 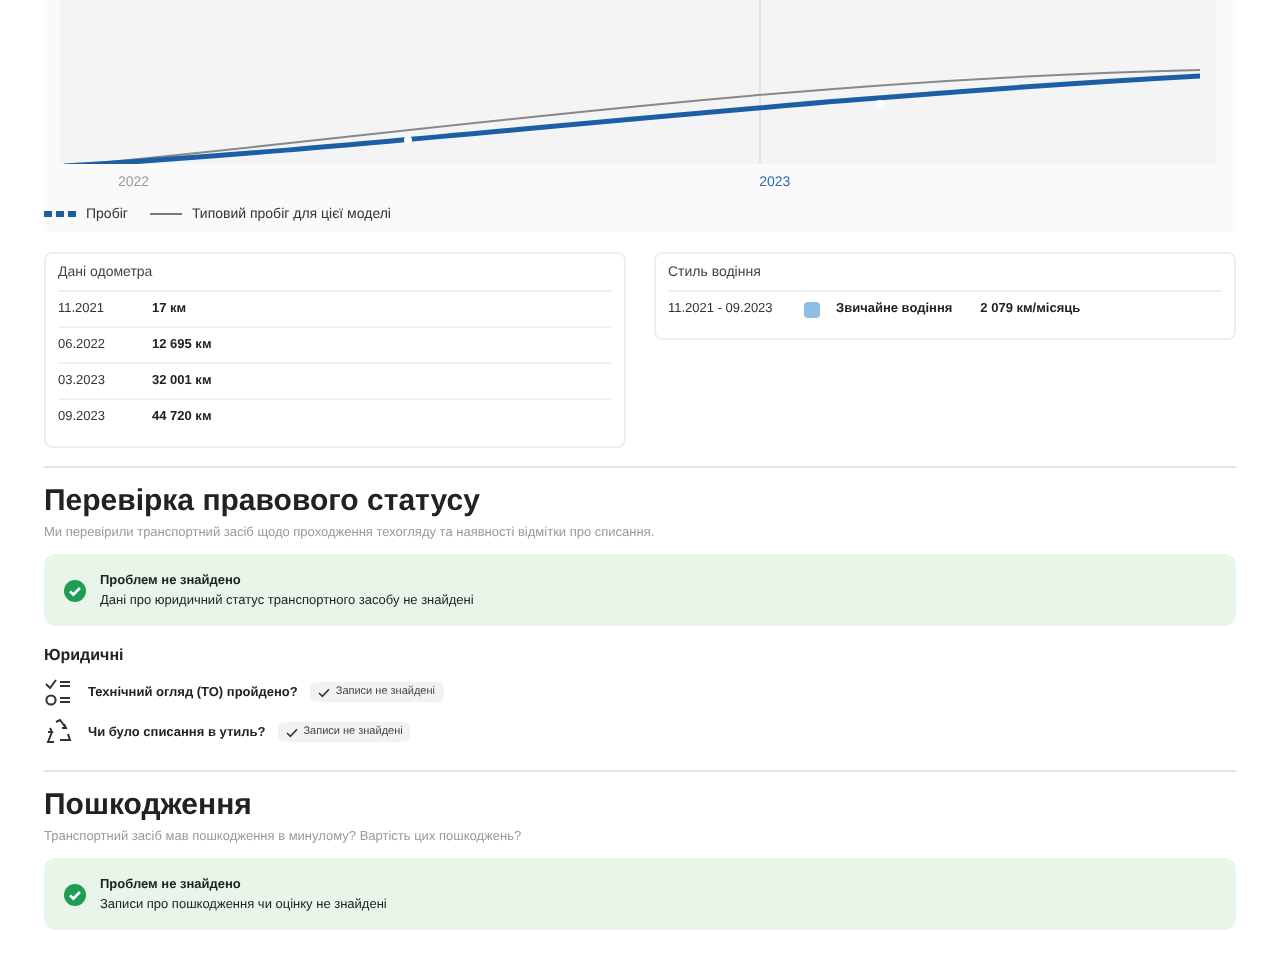 What do you see at coordinates (165, 214) in the screenshot?
I see `line-icon` at bounding box center [165, 214].